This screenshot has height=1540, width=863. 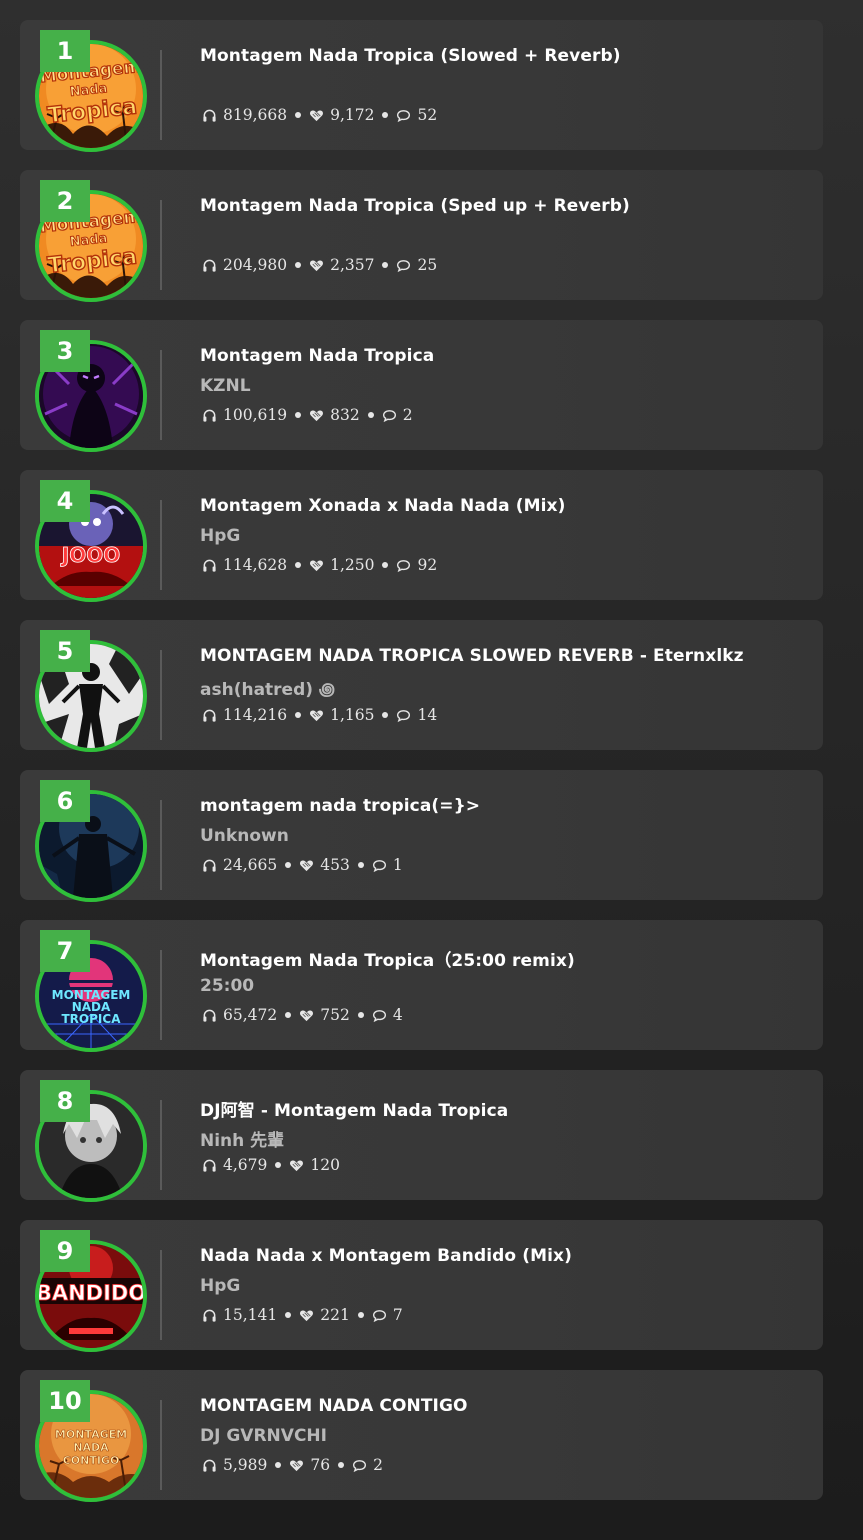 I want to click on svg-text: BANDIDO, so click(x=91, y=1293).